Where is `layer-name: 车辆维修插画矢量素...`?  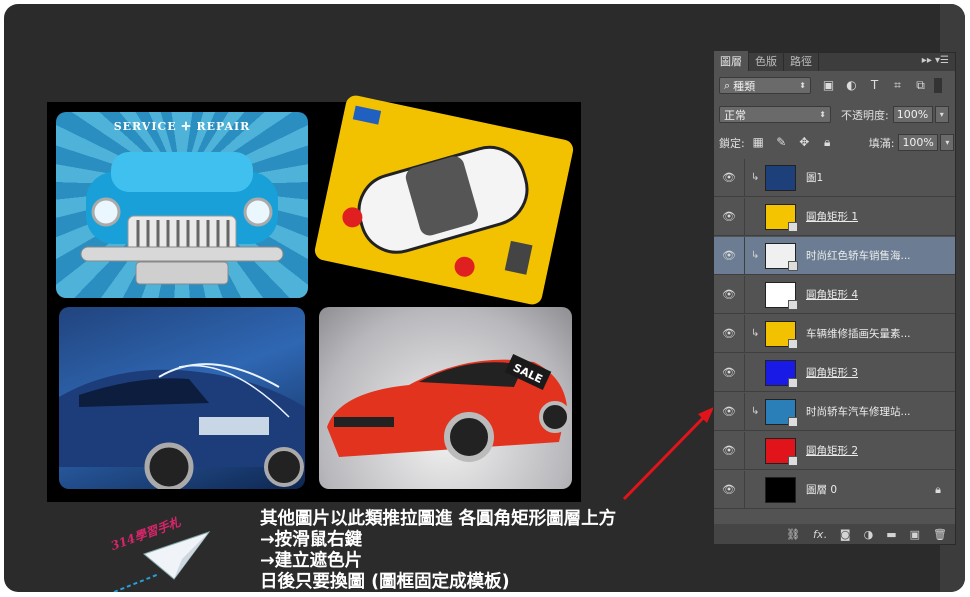 layer-name: 车辆维修插画矢量素... is located at coordinates (858, 334).